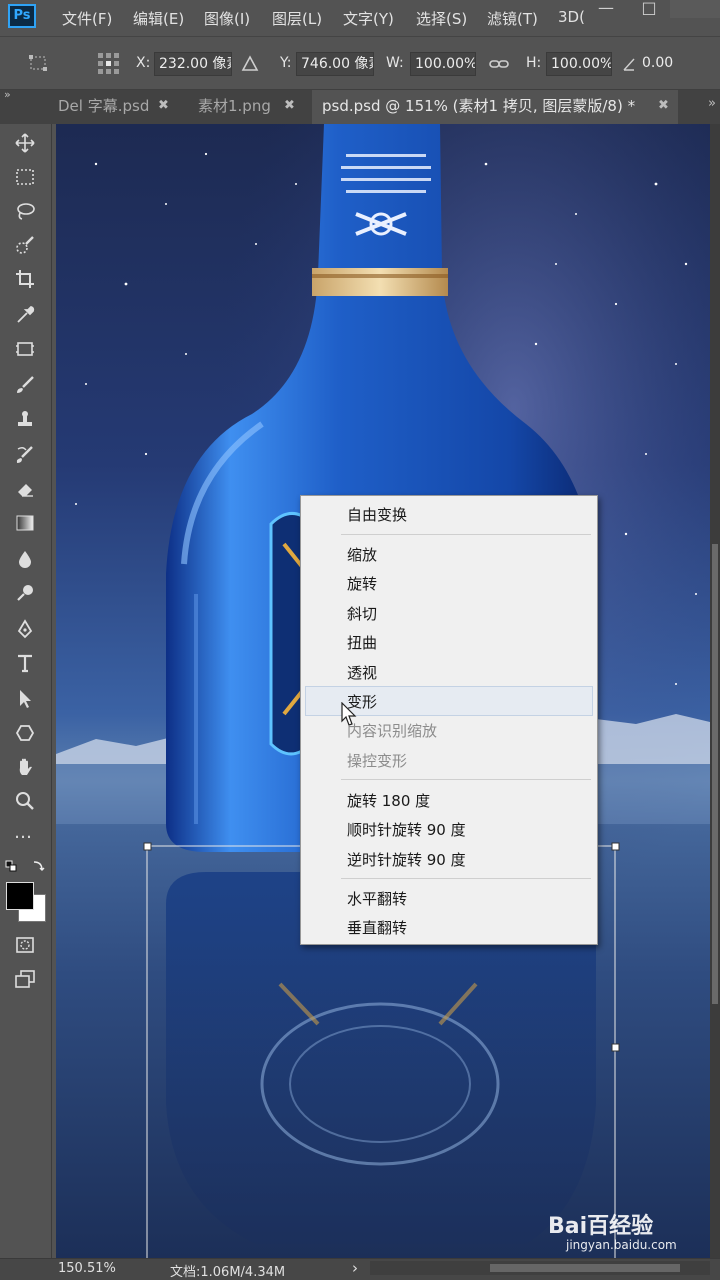 This screenshot has width=720, height=1280. What do you see at coordinates (629, 64) in the screenshot?
I see `angle-icon` at bounding box center [629, 64].